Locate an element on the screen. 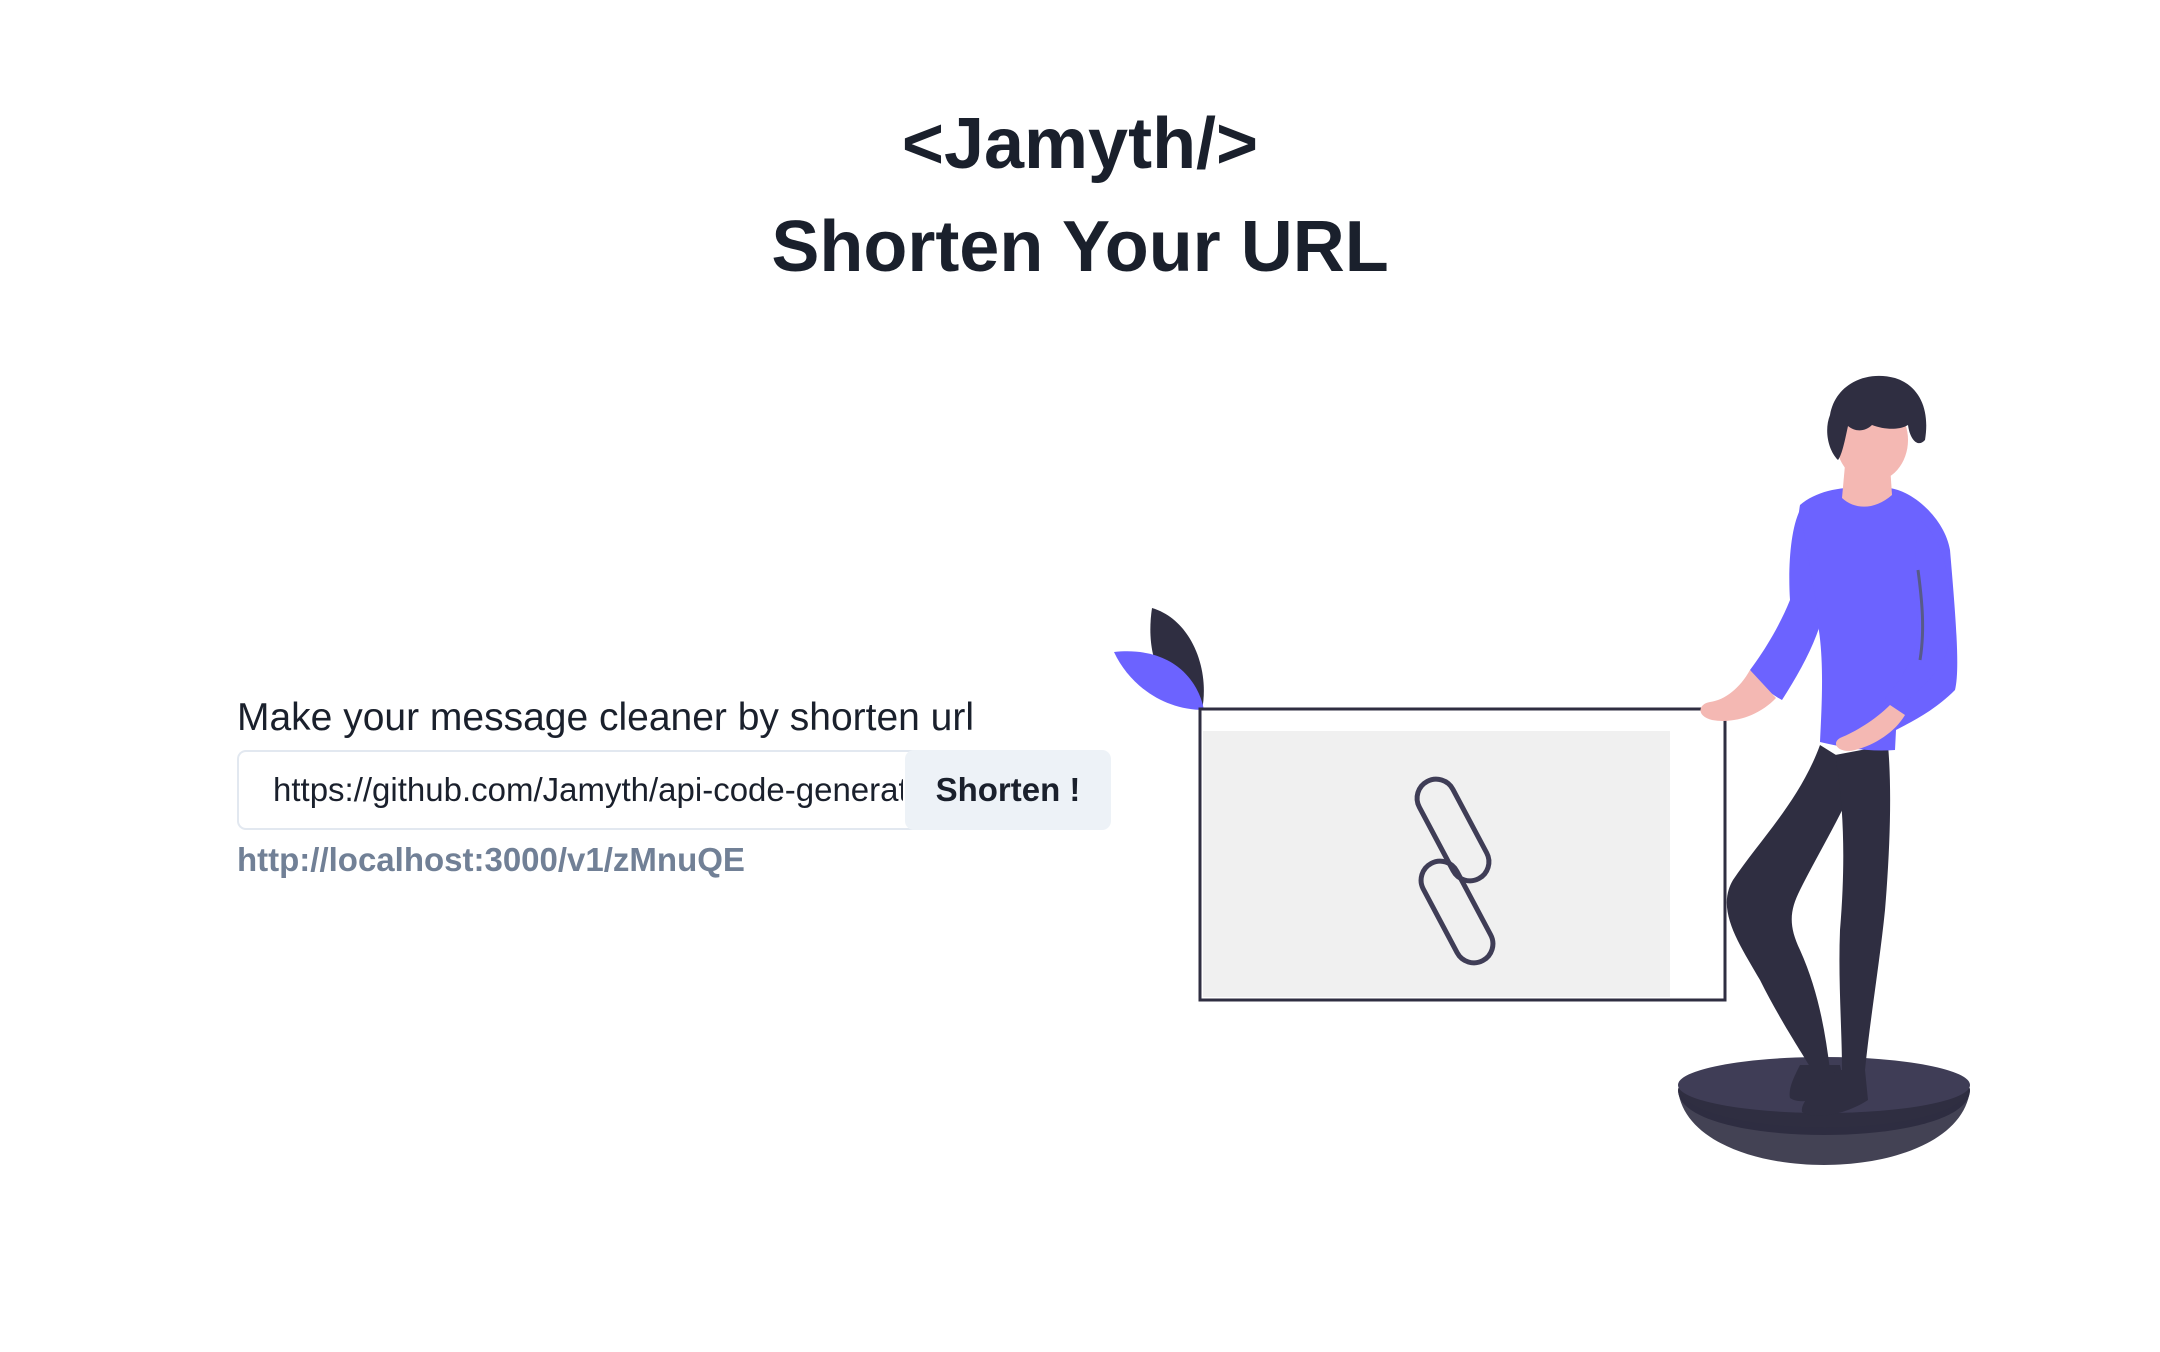  person-torso is located at coordinates (1854, 618).